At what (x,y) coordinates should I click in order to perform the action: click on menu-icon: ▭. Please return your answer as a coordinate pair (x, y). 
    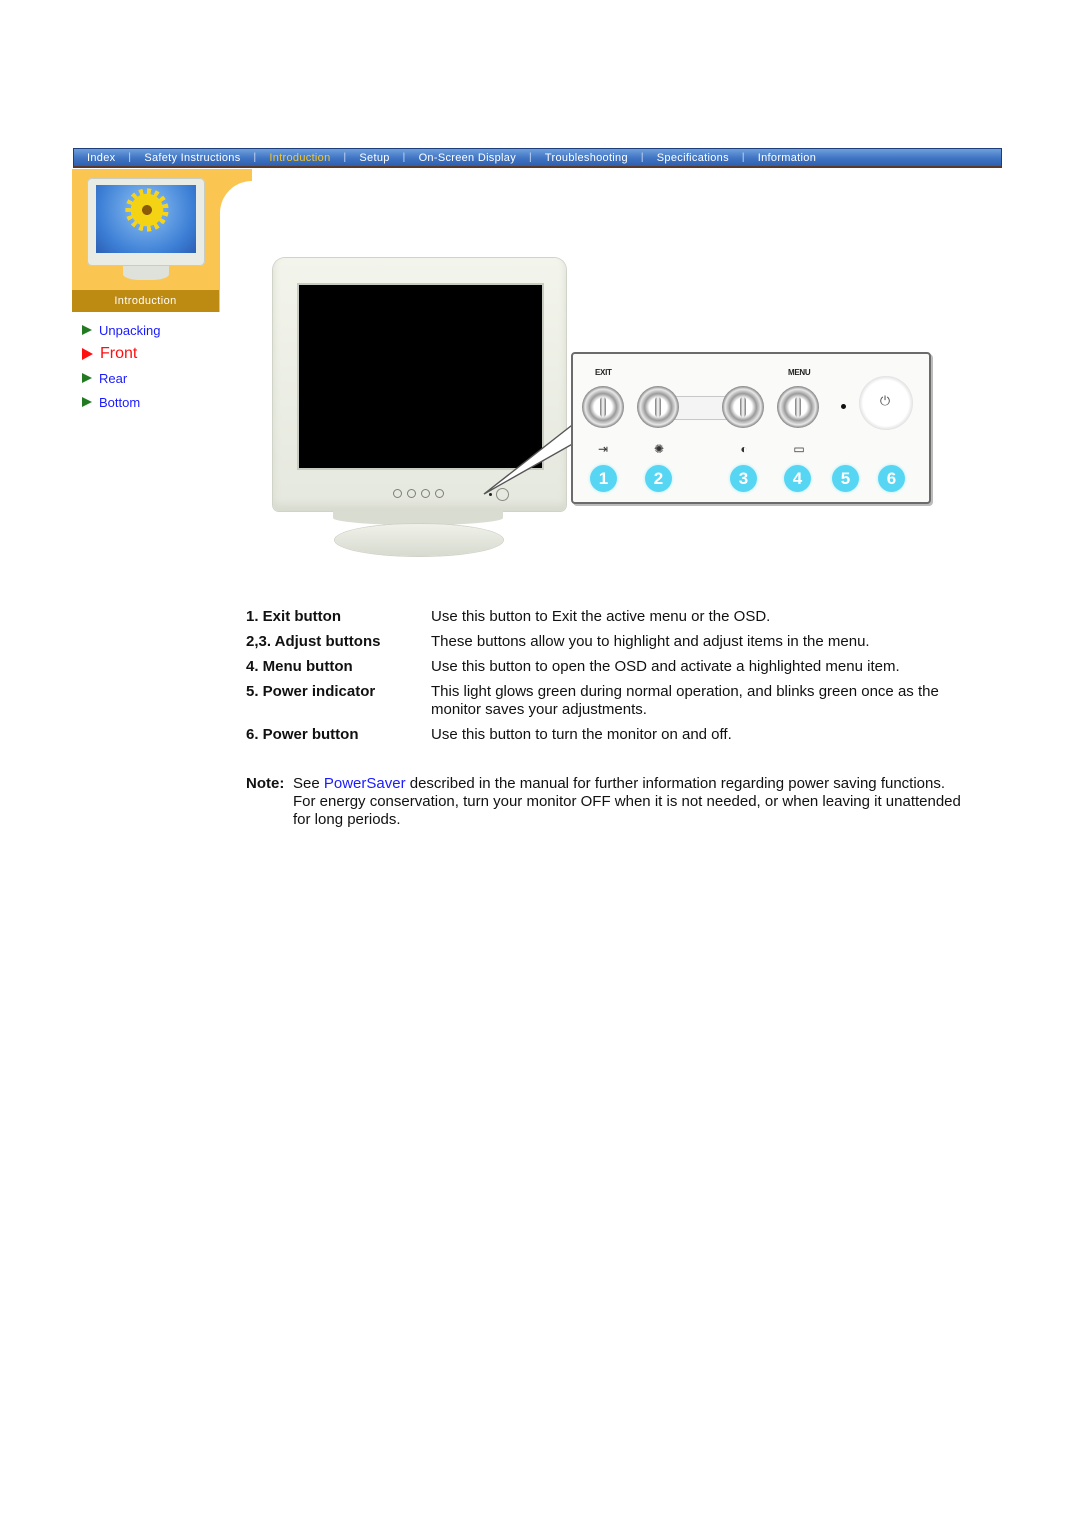
    Looking at the image, I should click on (799, 449).